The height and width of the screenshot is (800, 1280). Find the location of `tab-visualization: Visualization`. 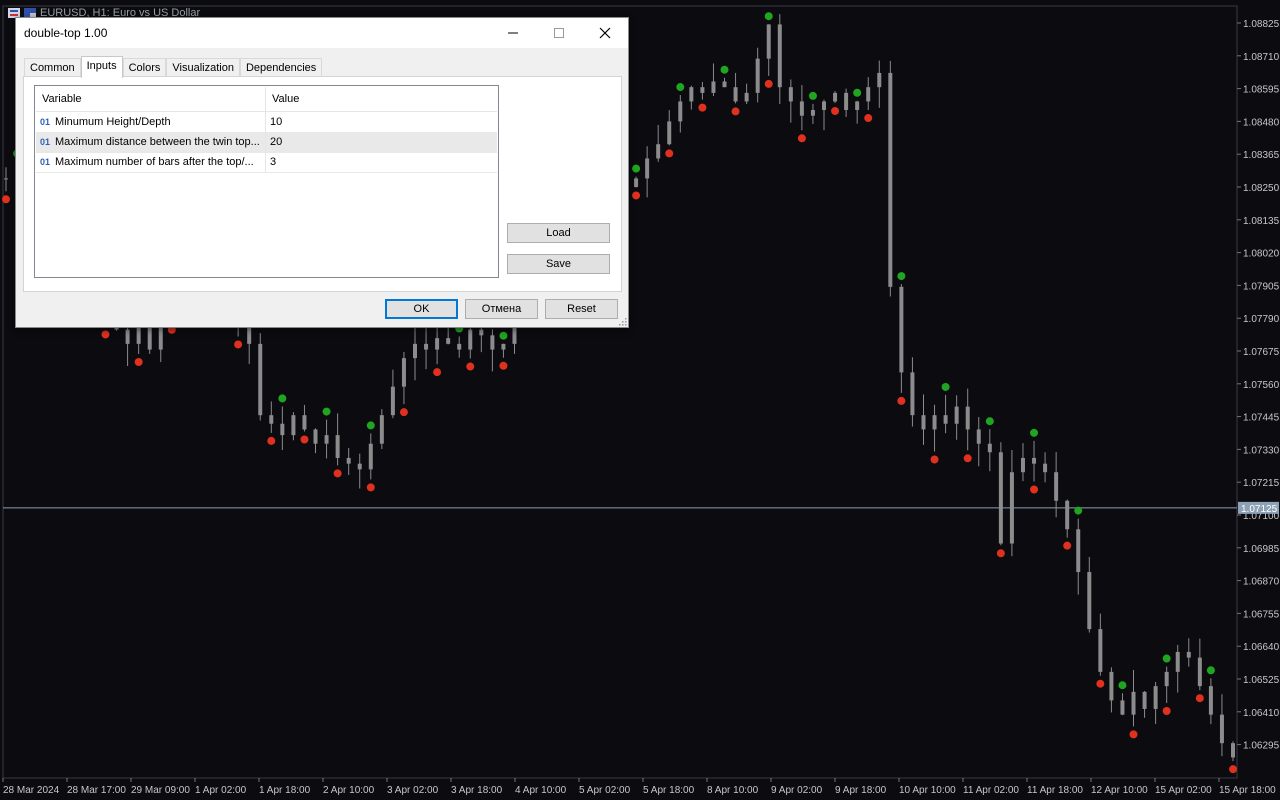

tab-visualization: Visualization is located at coordinates (203, 67).